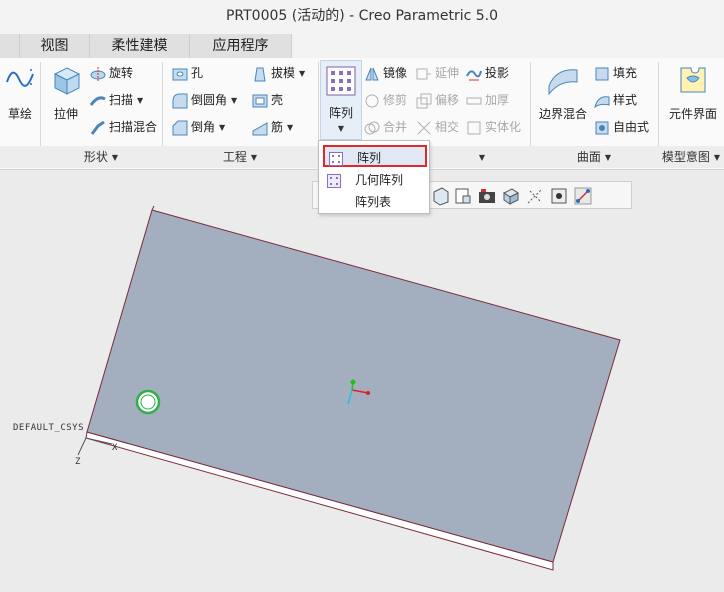 Image resolution: width=724 pixels, height=592 pixels. What do you see at coordinates (336, 158) in the screenshot?
I see `pattern-icon` at bounding box center [336, 158].